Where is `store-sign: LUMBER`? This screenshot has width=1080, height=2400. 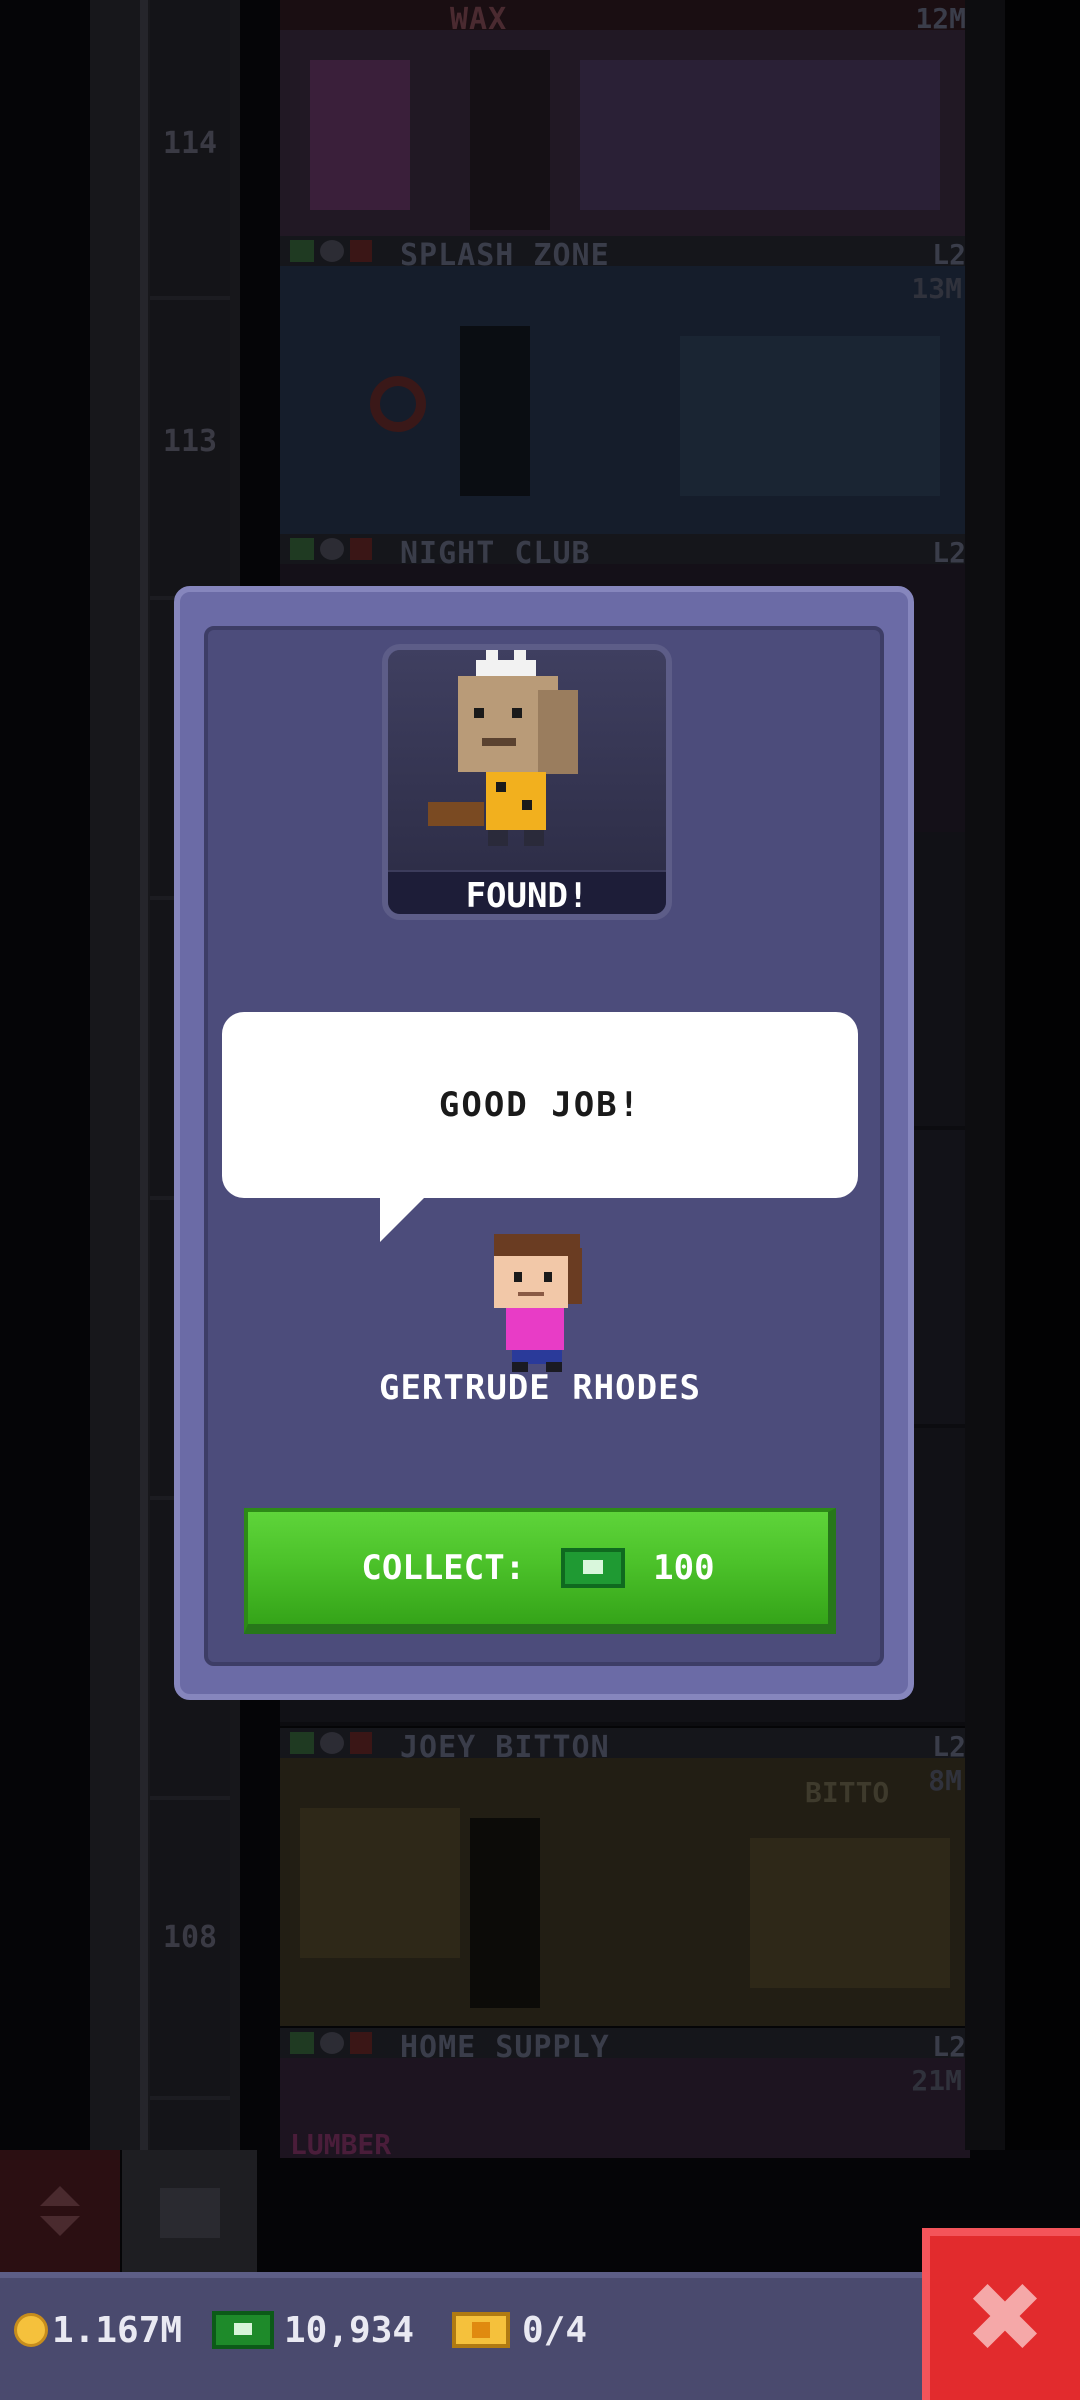 store-sign: LUMBER is located at coordinates (341, 2144).